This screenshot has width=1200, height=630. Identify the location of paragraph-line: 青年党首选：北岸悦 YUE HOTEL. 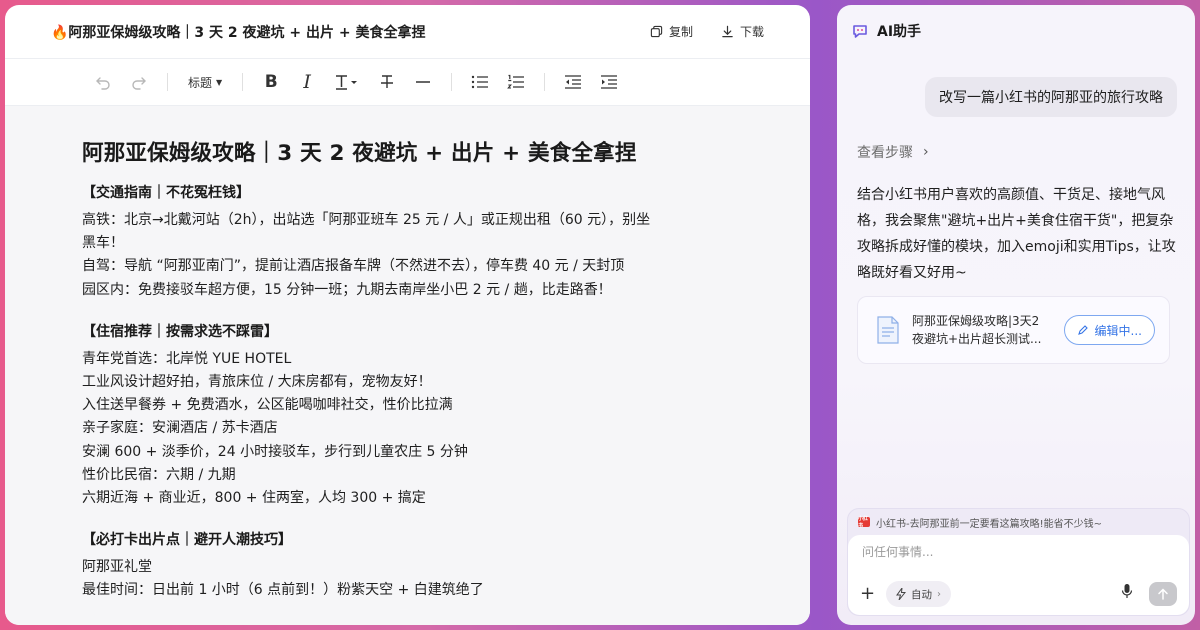
(187, 358).